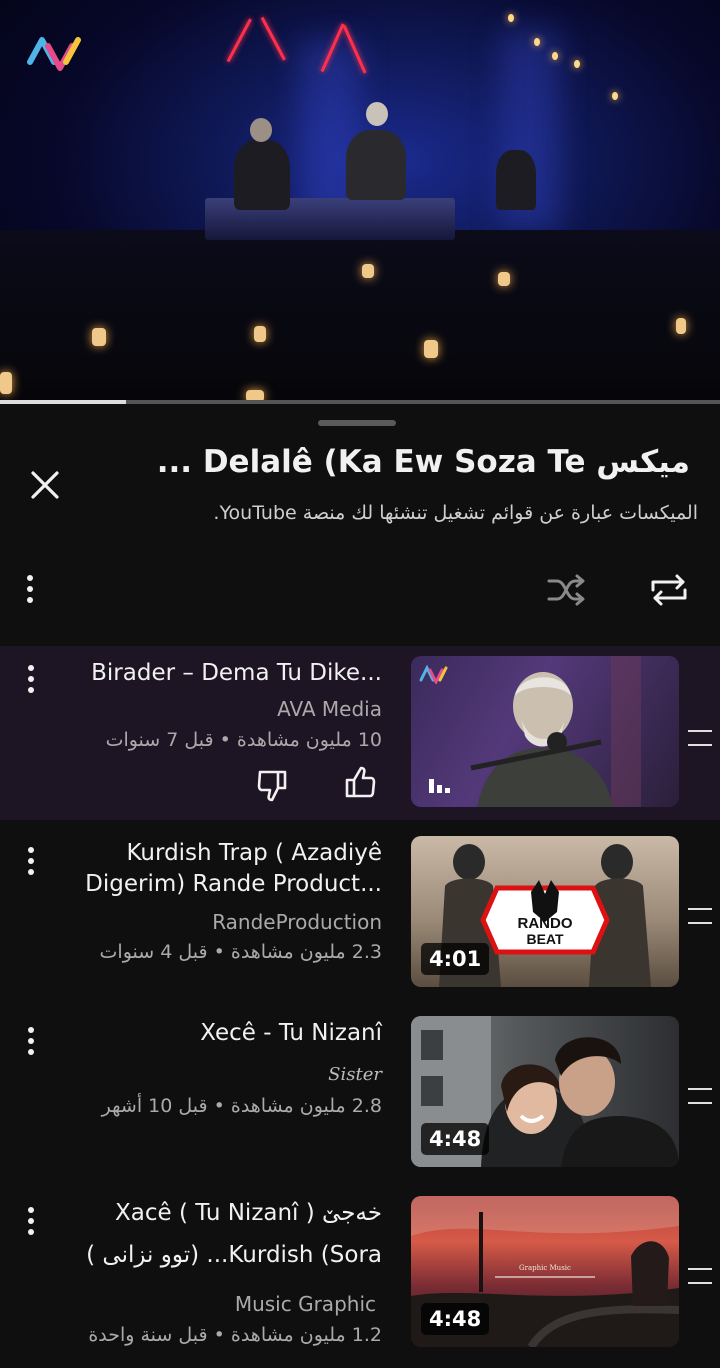  Describe the element at coordinates (240, 952) in the screenshot. I see `video-meta: 2.3 مليون مشاهدة • قبل 4 سنوات` at that location.